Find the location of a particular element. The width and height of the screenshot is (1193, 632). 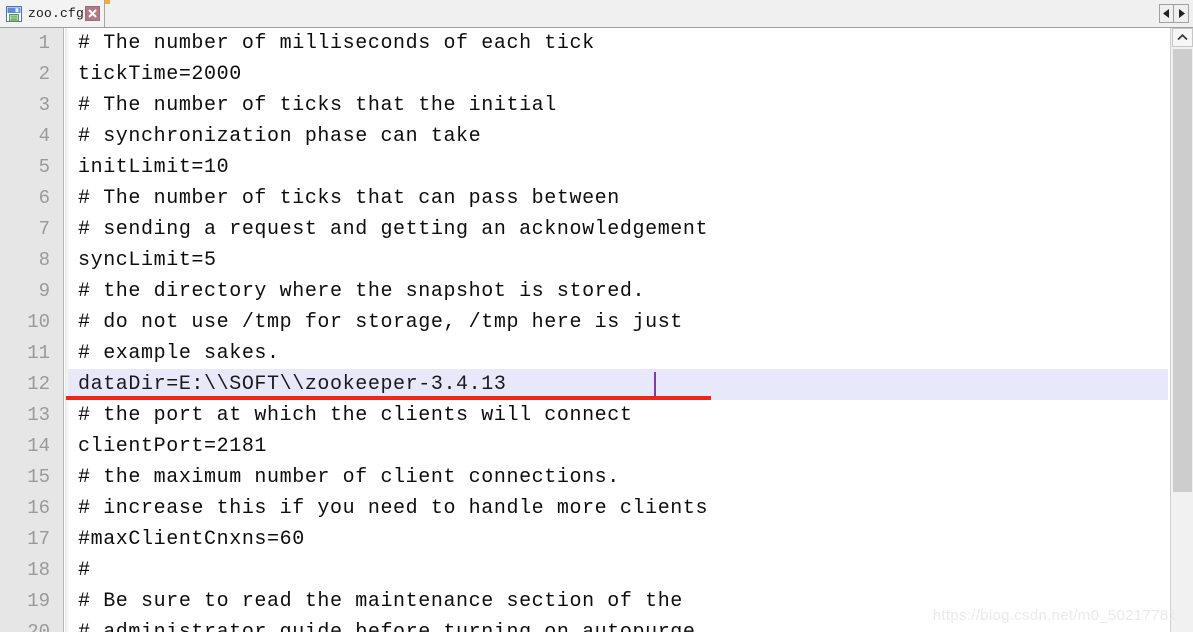

line-number: 13 is located at coordinates (38, 415).